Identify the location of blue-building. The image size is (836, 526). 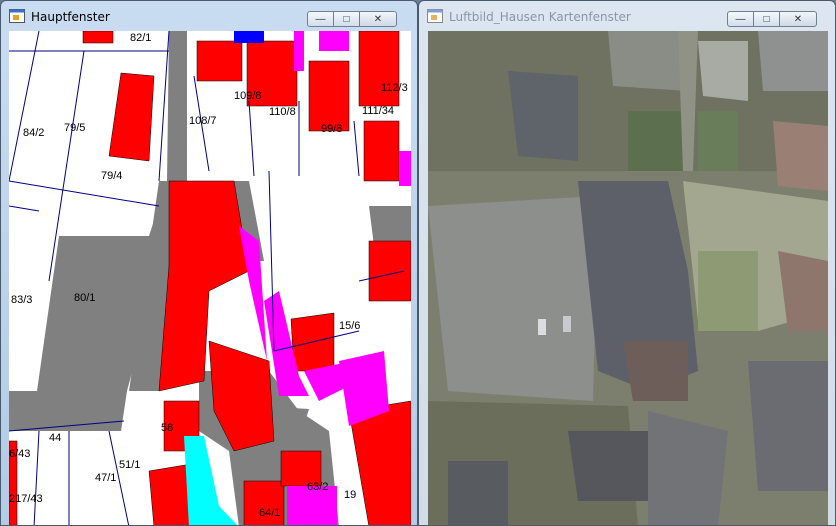
(249, 37).